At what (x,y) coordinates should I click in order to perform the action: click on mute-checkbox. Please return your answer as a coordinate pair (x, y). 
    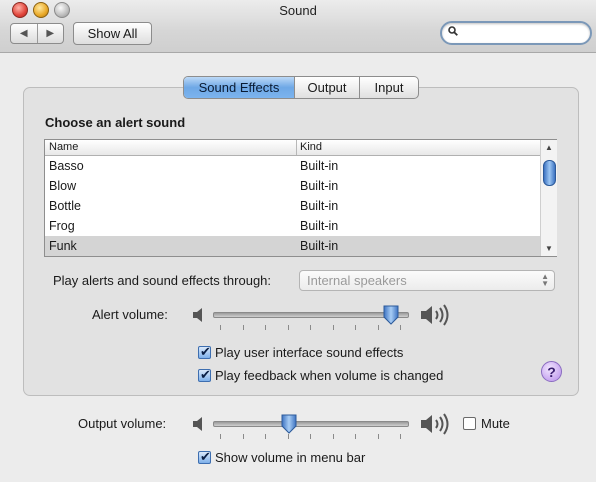
    Looking at the image, I should click on (469, 423).